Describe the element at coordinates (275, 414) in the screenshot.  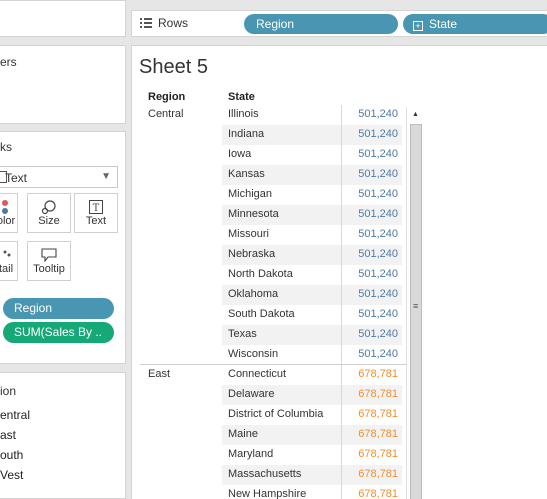
I see `state-cell: District of Columbia` at that location.